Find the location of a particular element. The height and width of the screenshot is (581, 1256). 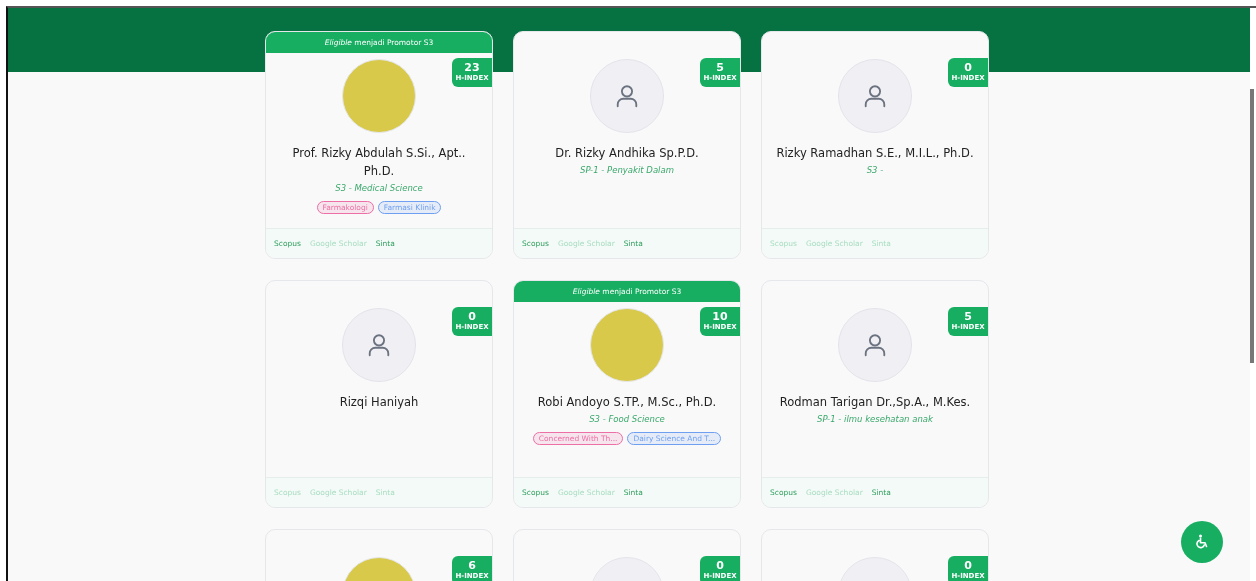

study-program: S3 - is located at coordinates (875, 170).